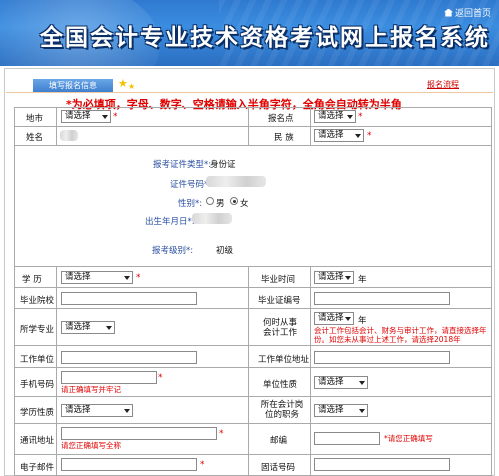 The width and height of the screenshot is (499, 476). I want to click on edu-type-select-value: 请选择, so click(78, 410).